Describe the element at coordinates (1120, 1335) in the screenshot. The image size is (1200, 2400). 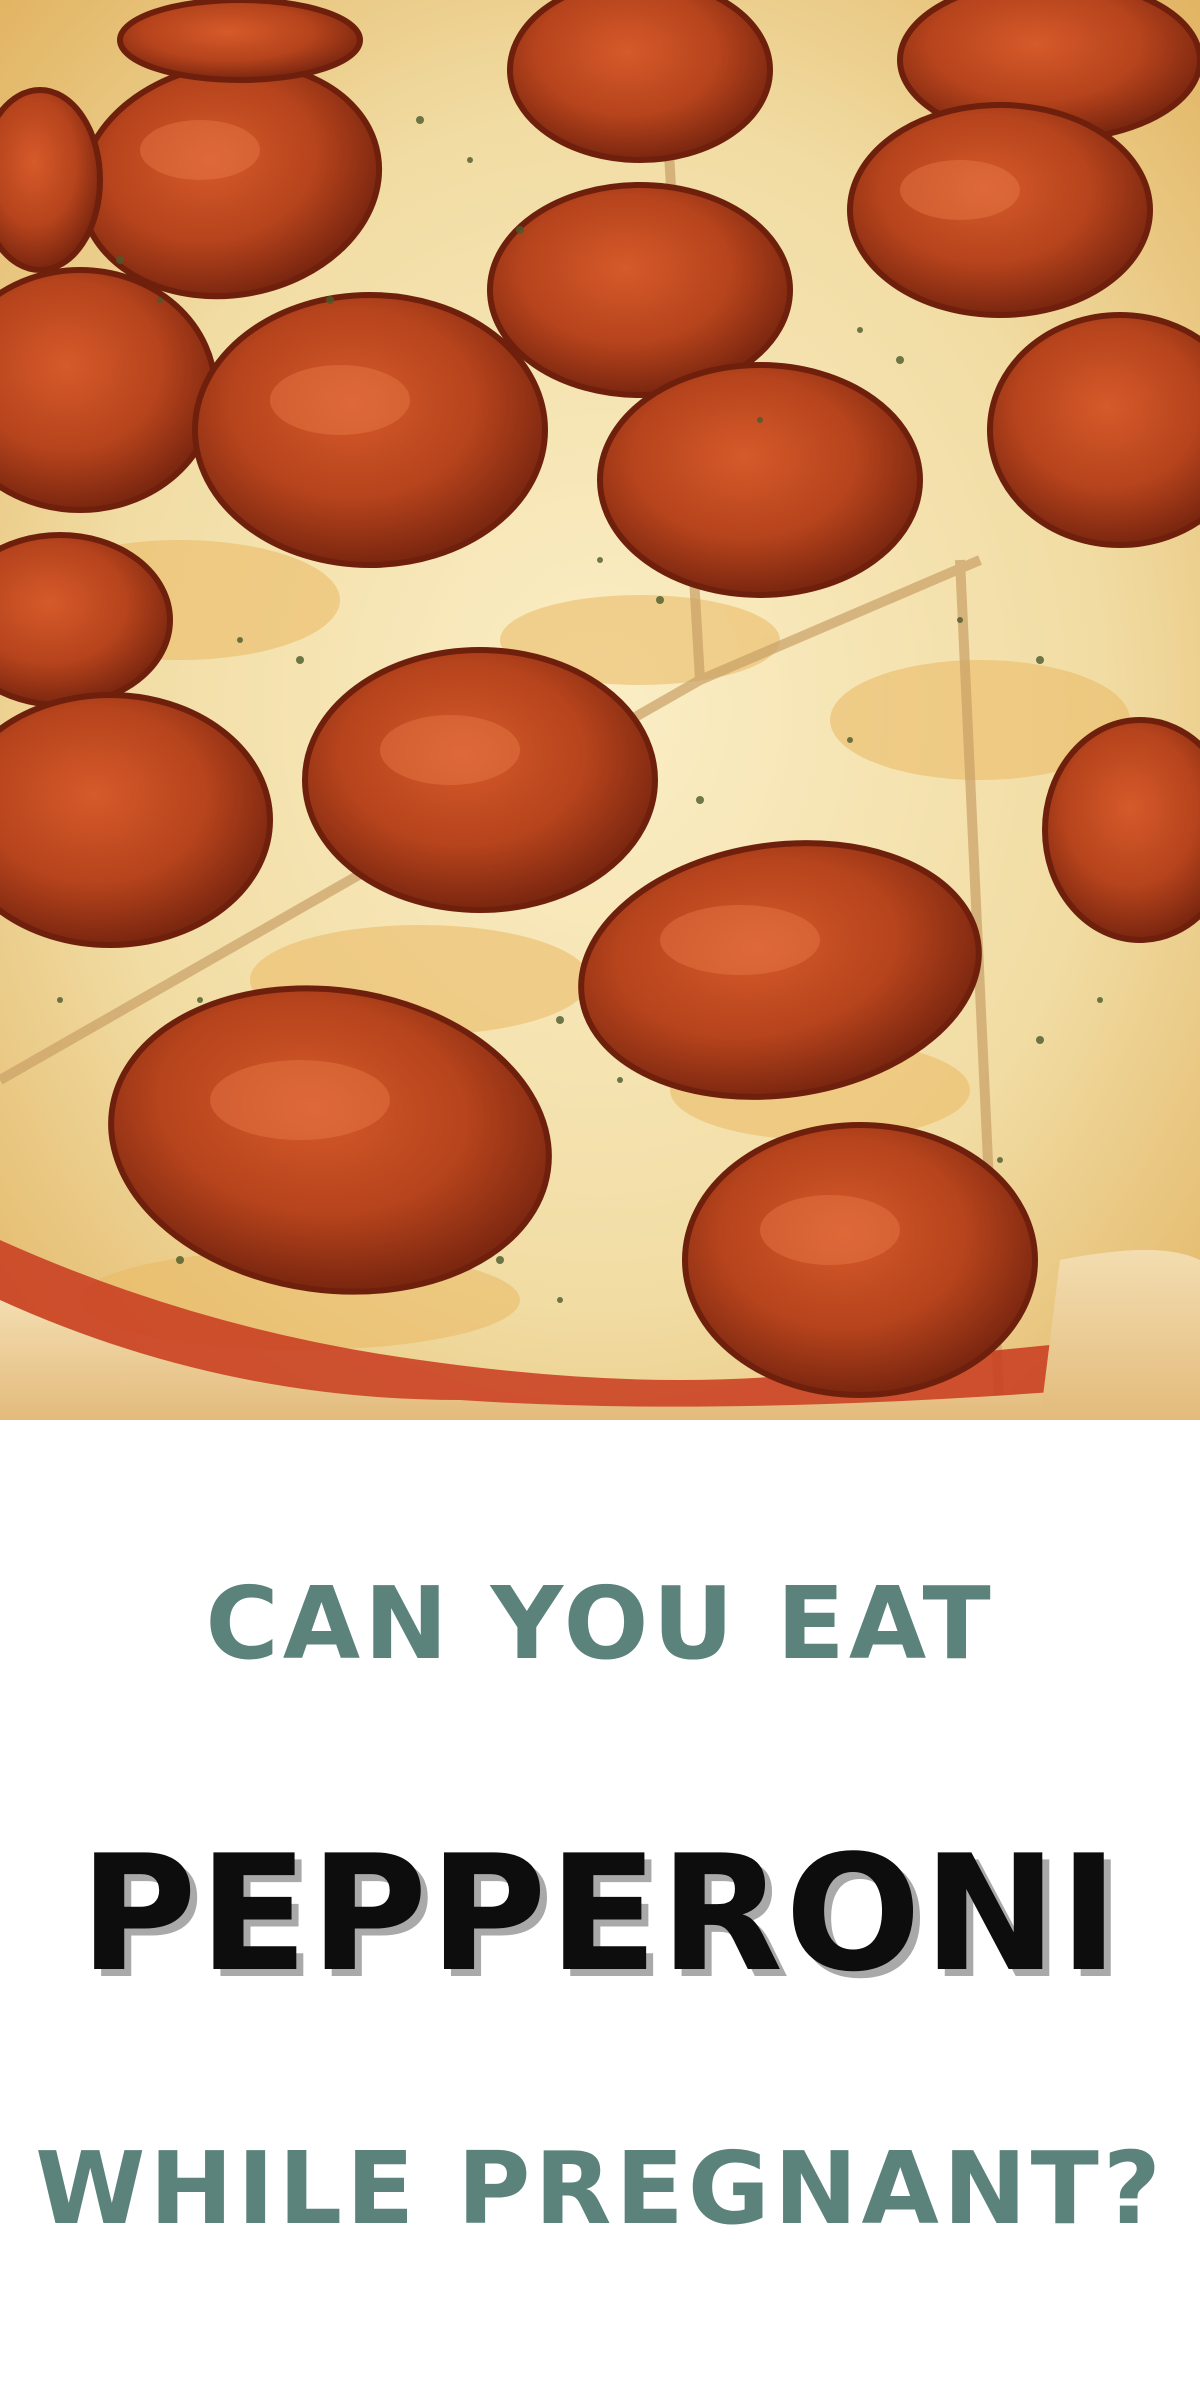
I see `crust-right` at that location.